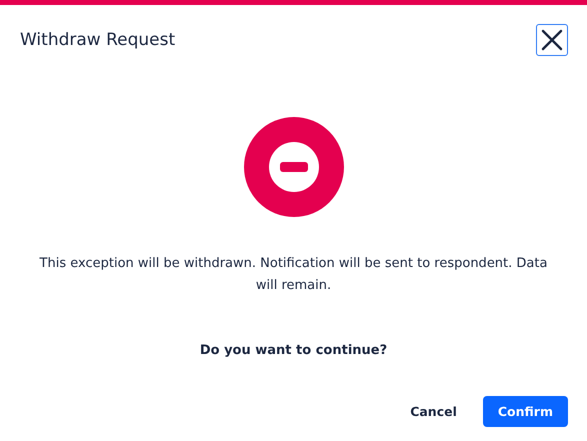 The height and width of the screenshot is (441, 587). I want to click on dialog-title: Withdraw Request, so click(98, 40).